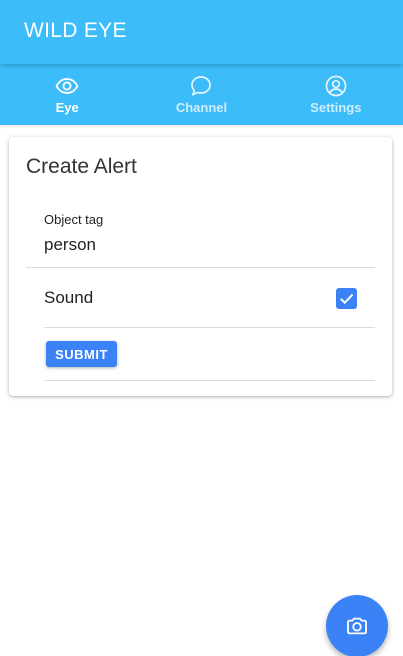 This screenshot has width=403, height=656. I want to click on object-tag-label: Object tag, so click(74, 219).